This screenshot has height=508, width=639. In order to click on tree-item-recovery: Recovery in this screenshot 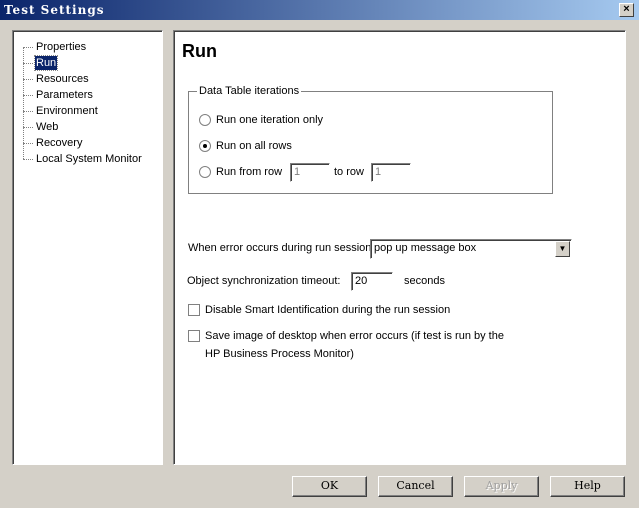, I will do `click(59, 143)`.